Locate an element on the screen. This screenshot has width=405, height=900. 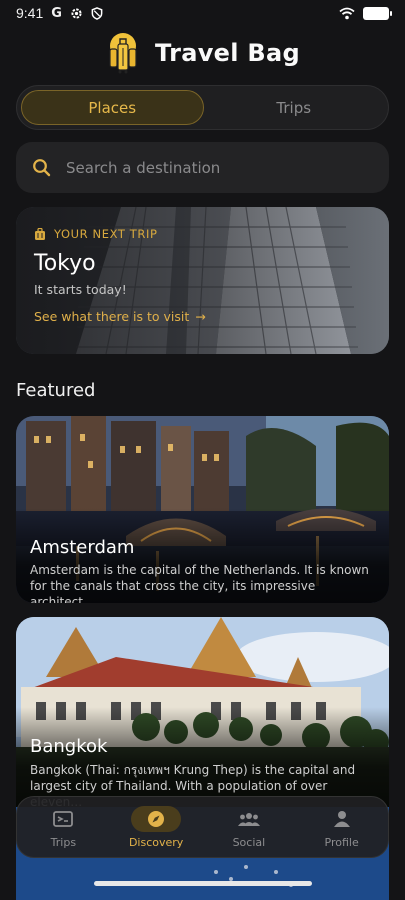
nav-label-social: Social is located at coordinates (249, 842).